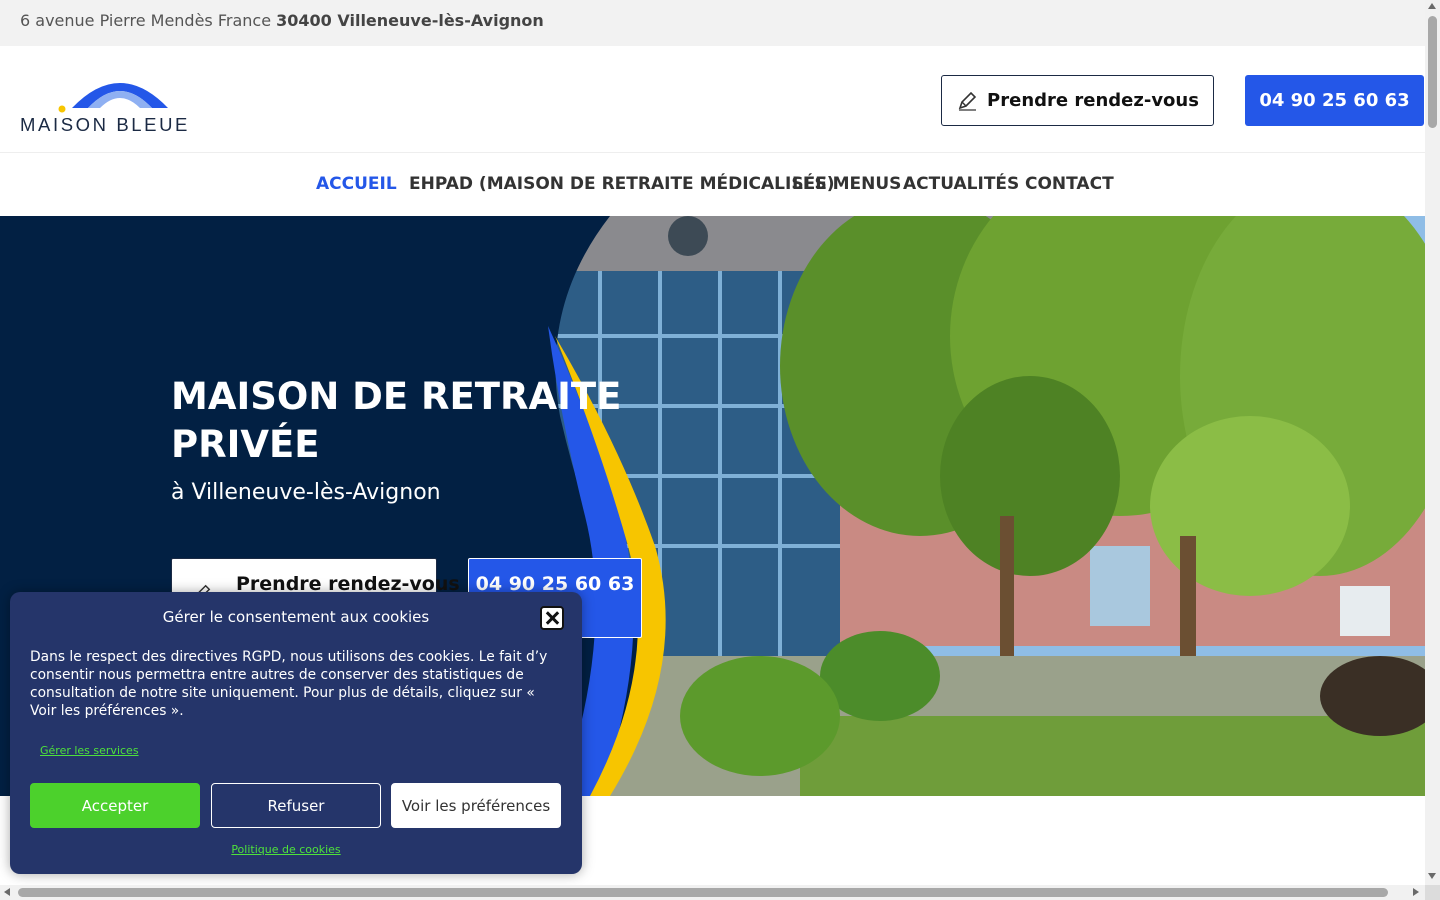  I want to click on refuse-button: Refuser, so click(296, 805).